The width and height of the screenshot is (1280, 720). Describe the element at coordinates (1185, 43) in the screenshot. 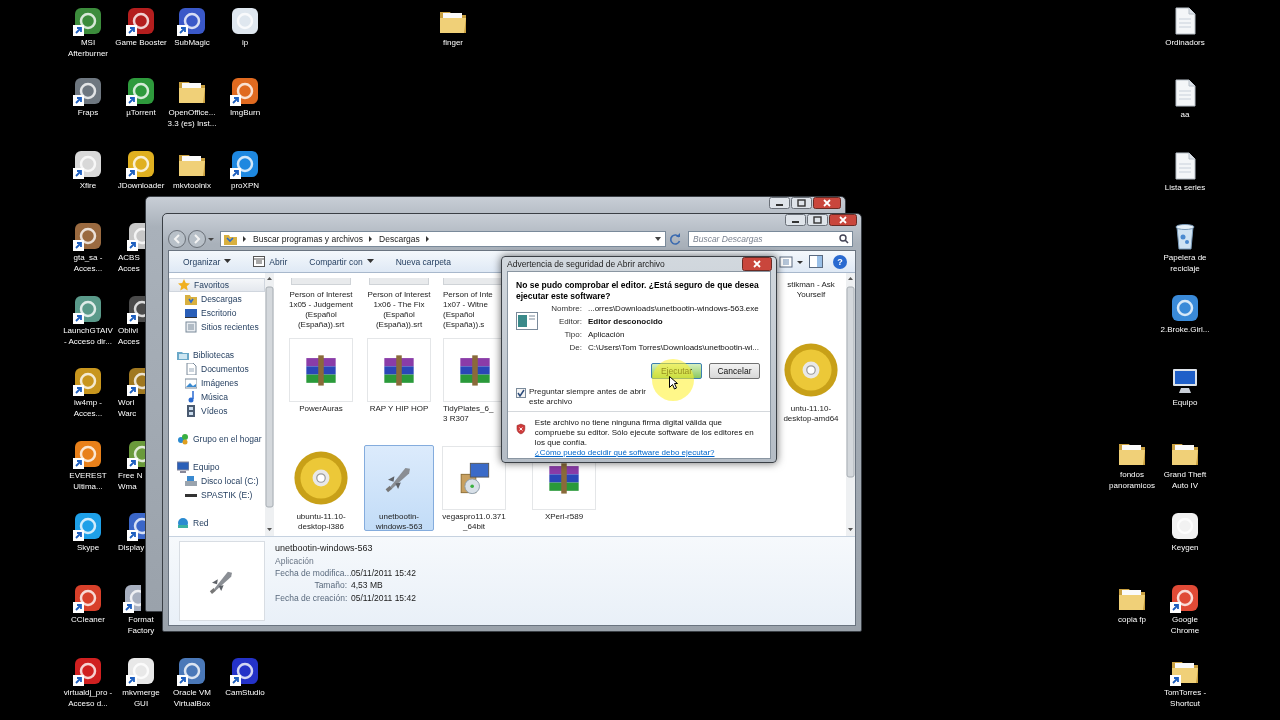

I see `icon-label: Ordinadors` at that location.